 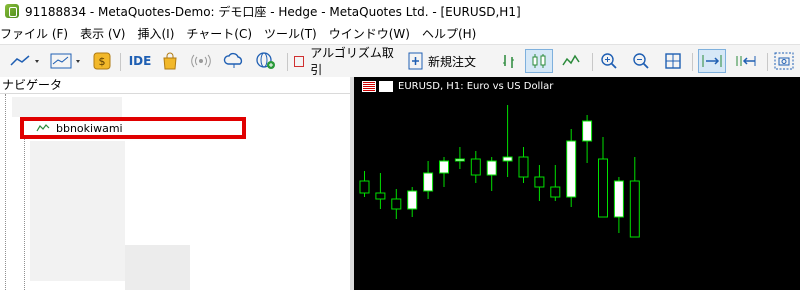 I want to click on algo-trading-button: アルゴリズム取引, so click(x=346, y=61).